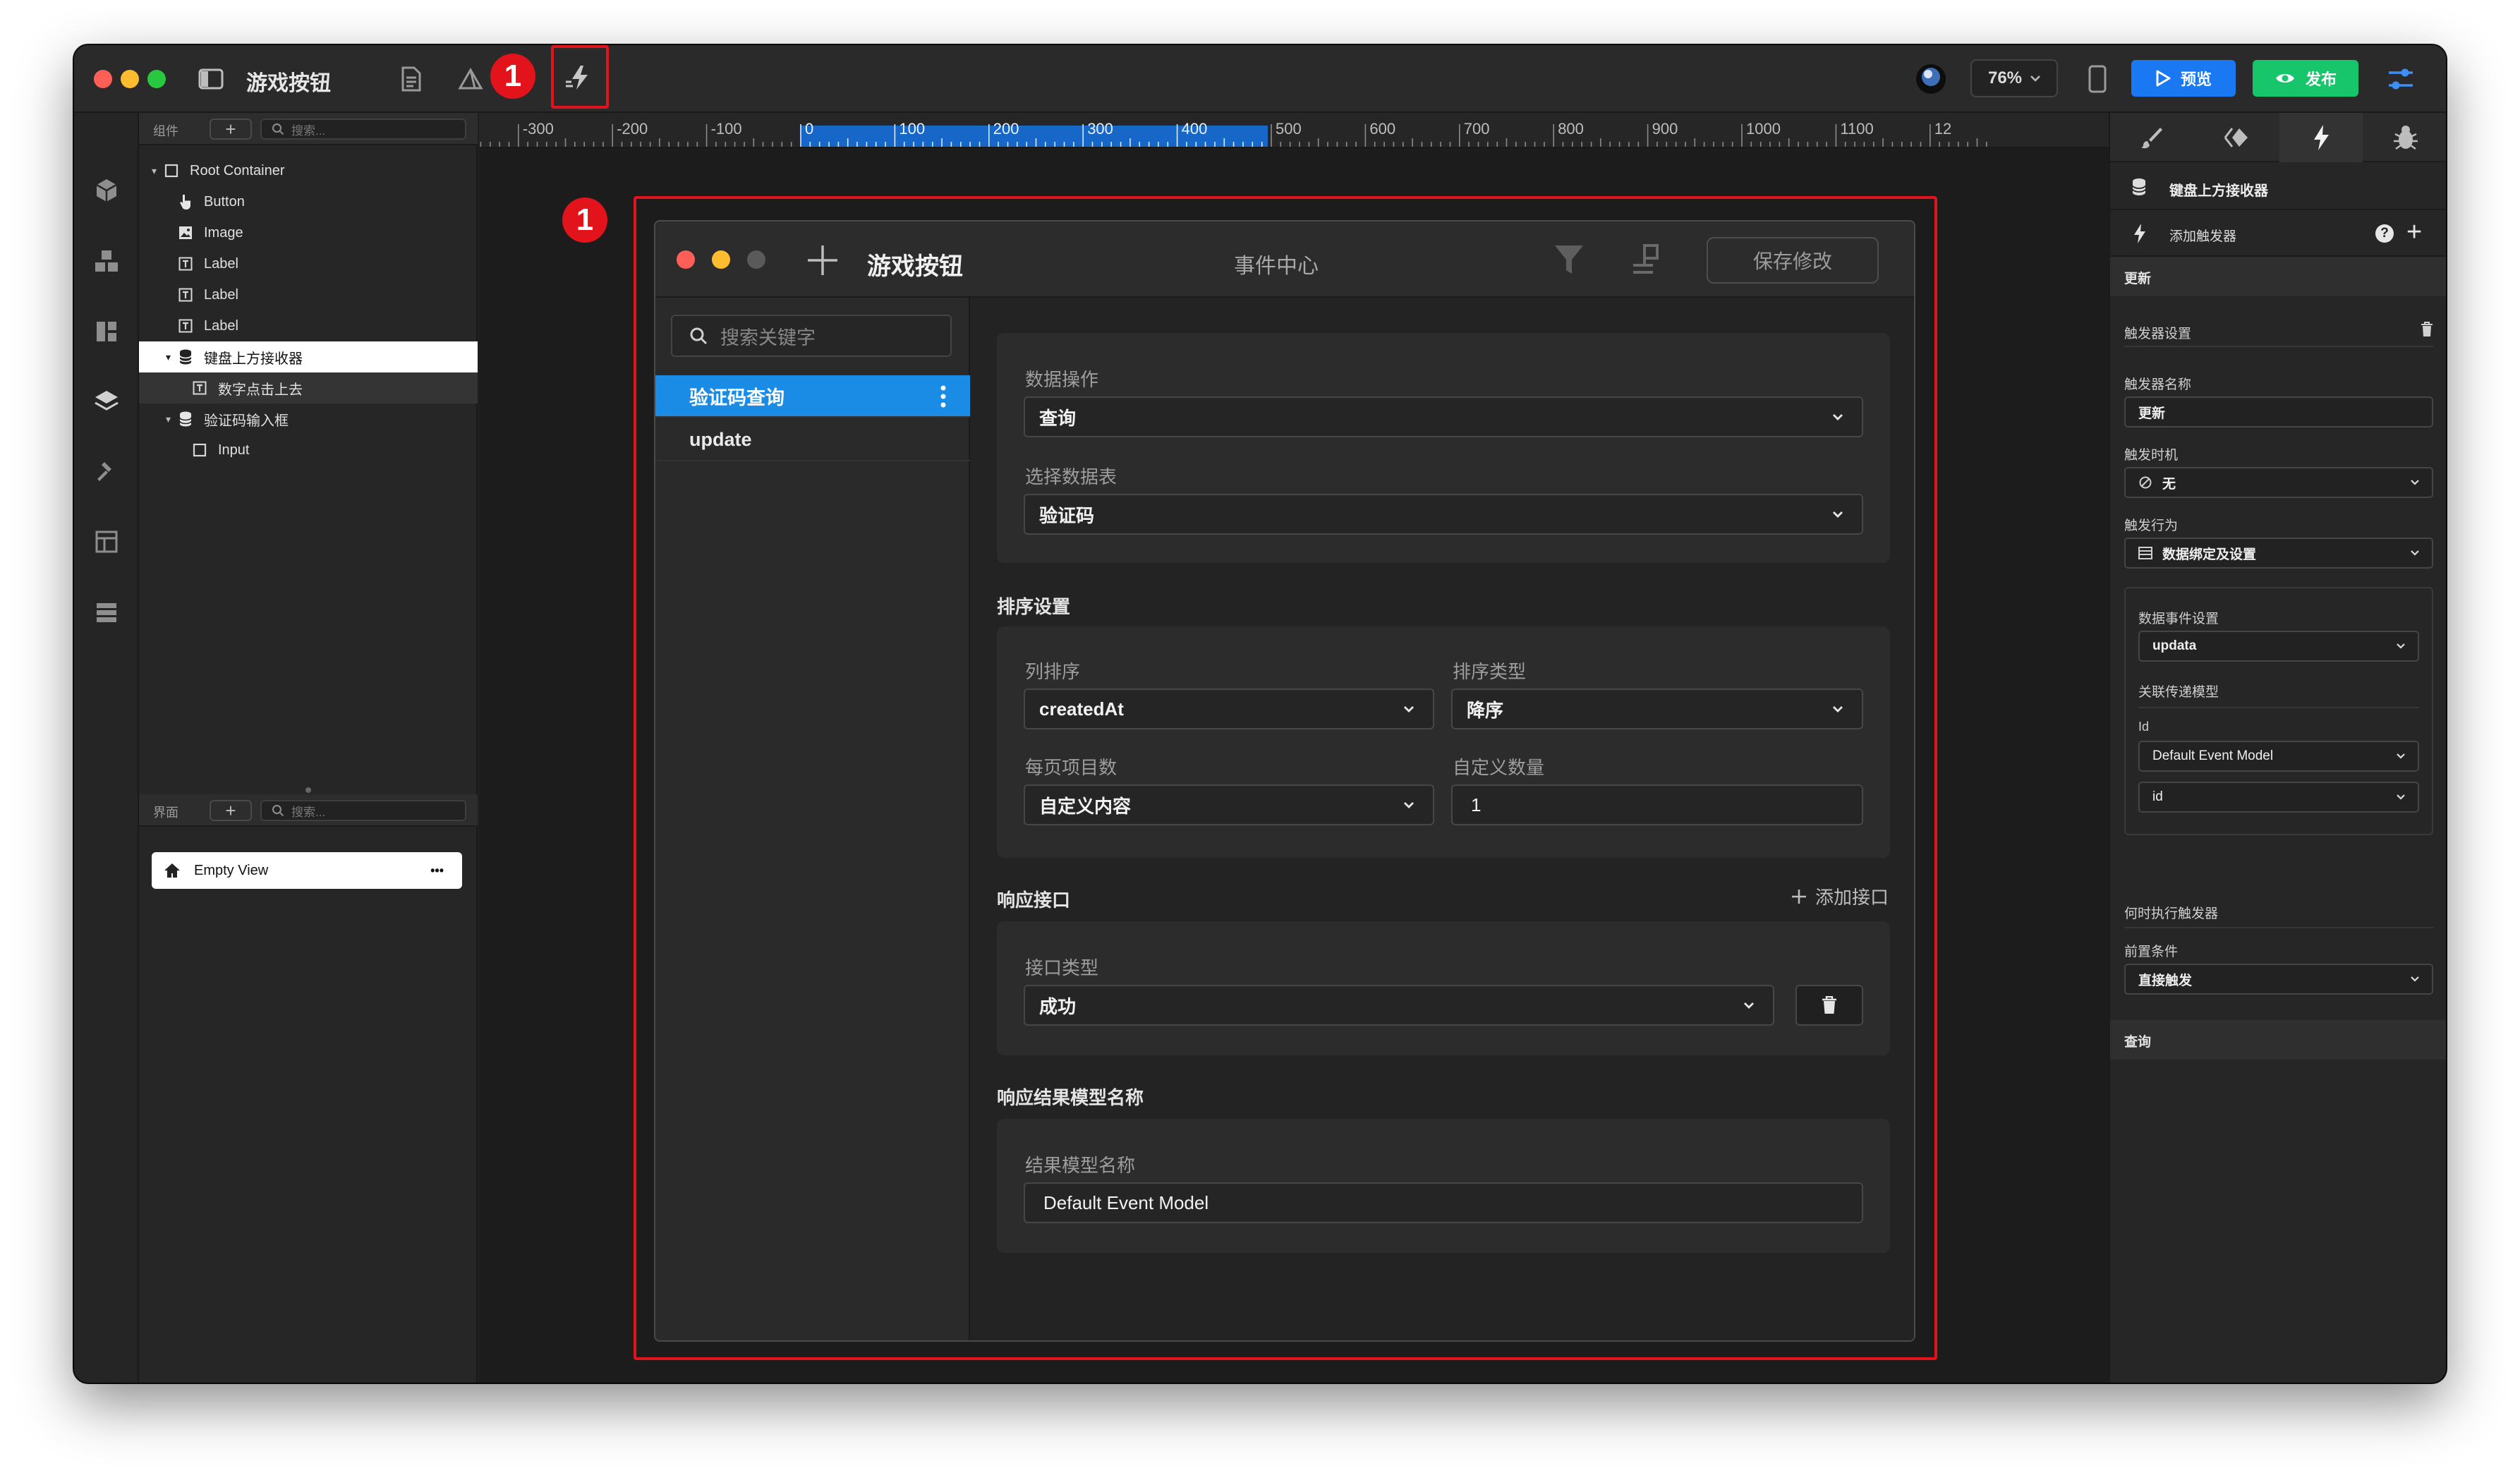  What do you see at coordinates (2014, 78) in the screenshot?
I see `zoom-select: 76%` at bounding box center [2014, 78].